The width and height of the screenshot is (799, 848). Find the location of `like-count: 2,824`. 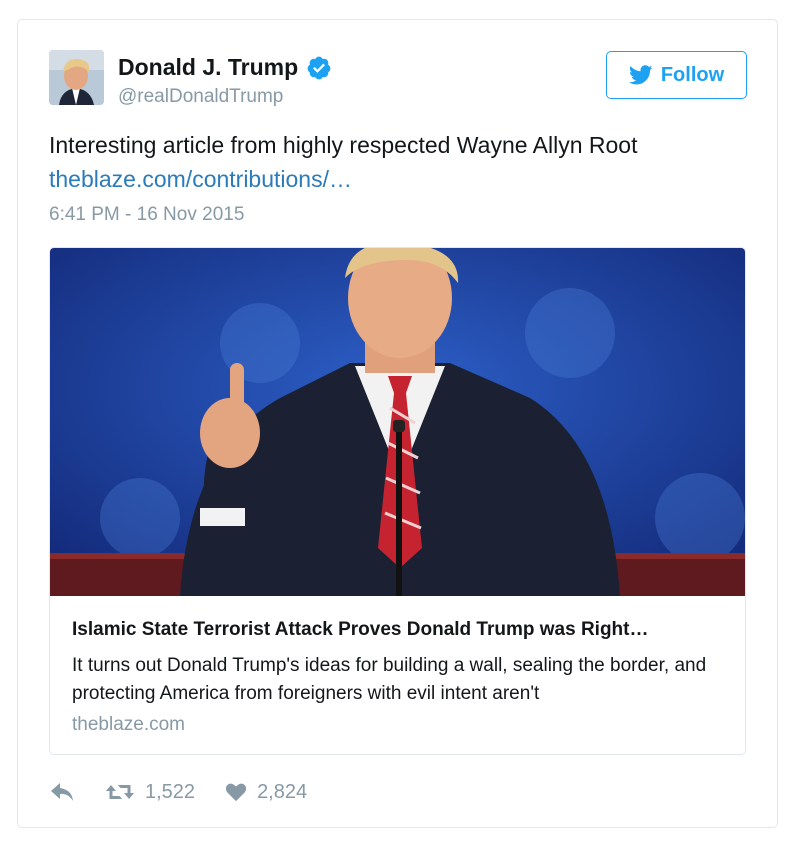

like-count: 2,824 is located at coordinates (282, 791).